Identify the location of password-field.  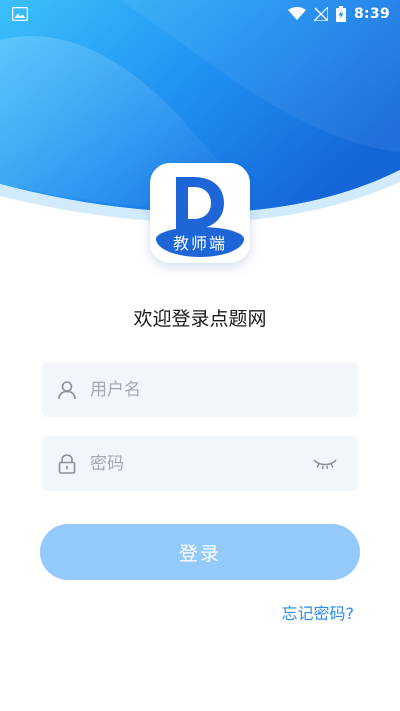
(200, 463).